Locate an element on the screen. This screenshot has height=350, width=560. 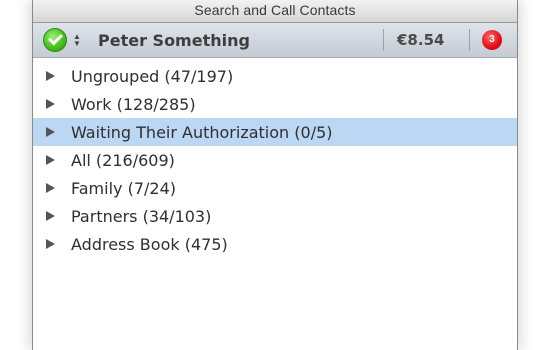
status-stepper: ▲ ▼ is located at coordinates (77, 40).